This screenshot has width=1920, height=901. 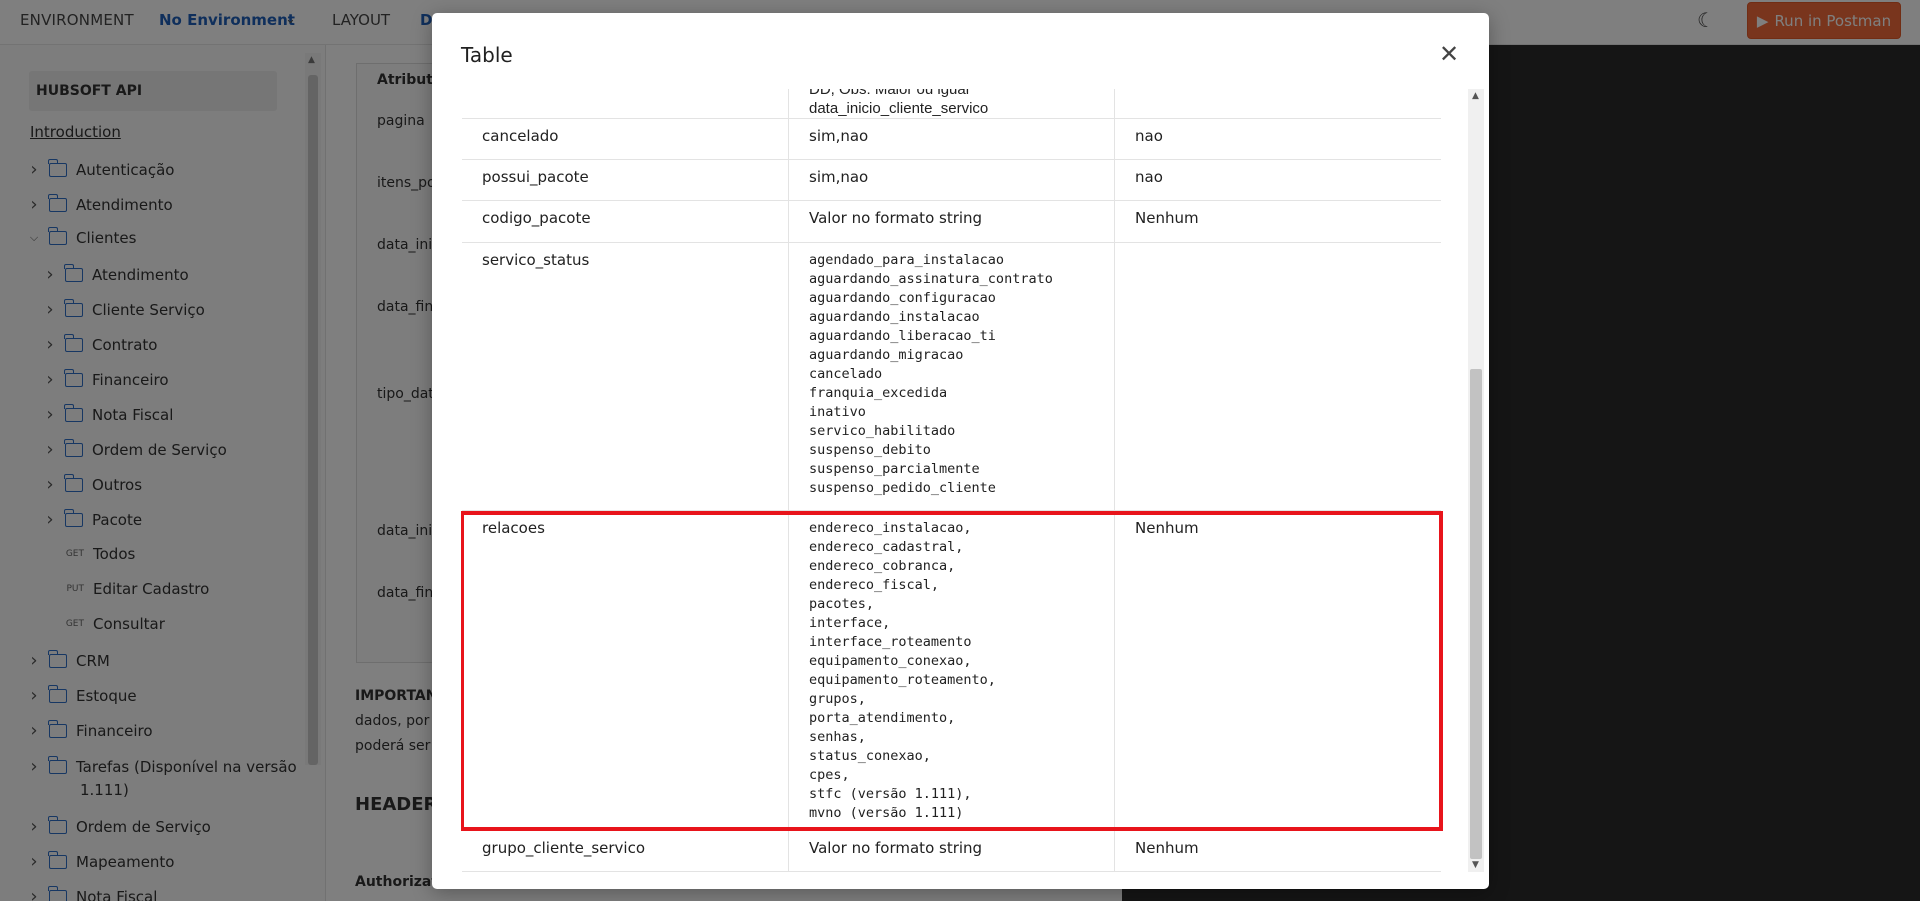 What do you see at coordinates (890, 661) in the screenshot?
I see `value-item: equipamento_conexao,` at bounding box center [890, 661].